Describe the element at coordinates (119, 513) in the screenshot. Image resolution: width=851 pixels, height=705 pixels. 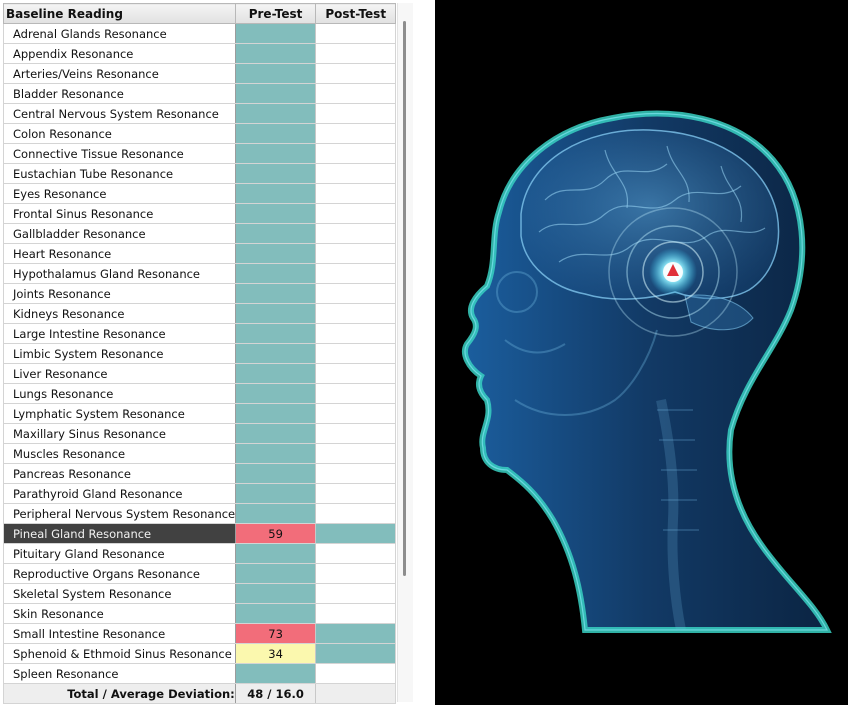
I see `row-name-cell: Peripheral Nervous System Resonance` at that location.